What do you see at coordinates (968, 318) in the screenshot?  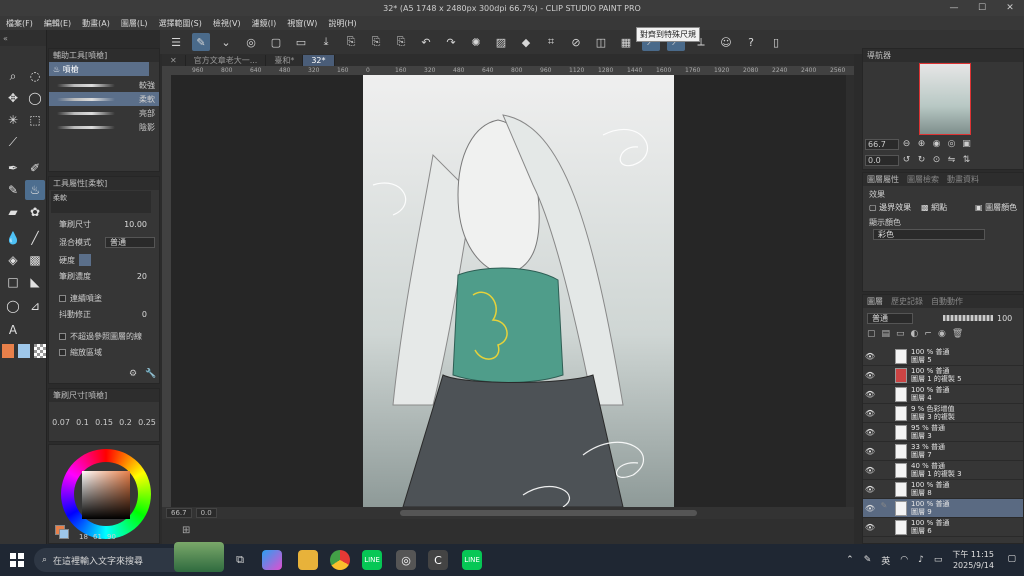 I see `layer-opacity-slider` at bounding box center [968, 318].